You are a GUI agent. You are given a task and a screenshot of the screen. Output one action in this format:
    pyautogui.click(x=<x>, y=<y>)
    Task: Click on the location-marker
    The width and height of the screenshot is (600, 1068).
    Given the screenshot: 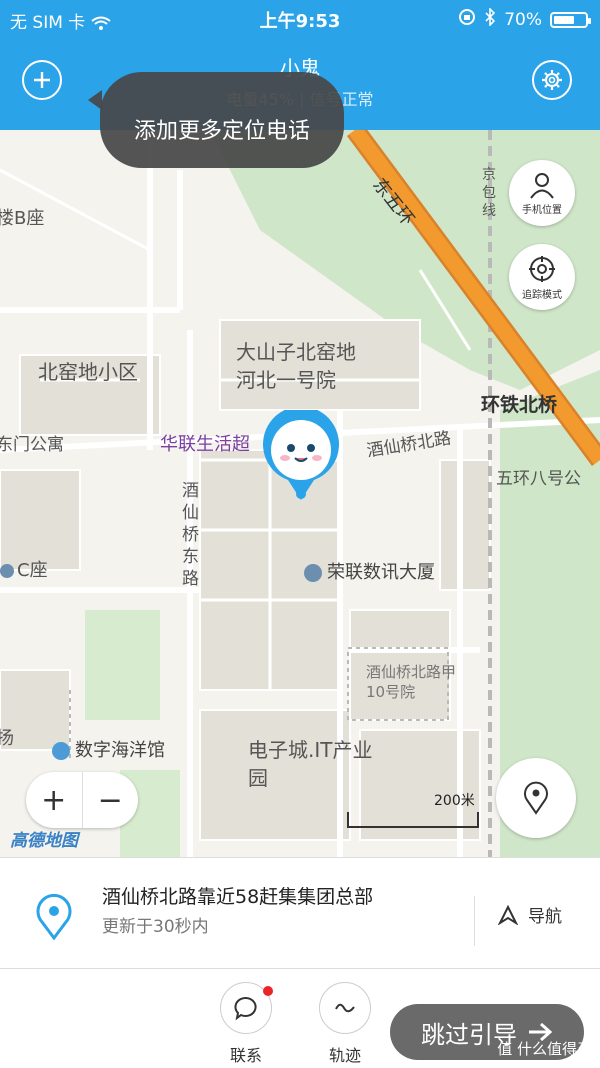 What is the action you would take?
    pyautogui.click(x=301, y=454)
    